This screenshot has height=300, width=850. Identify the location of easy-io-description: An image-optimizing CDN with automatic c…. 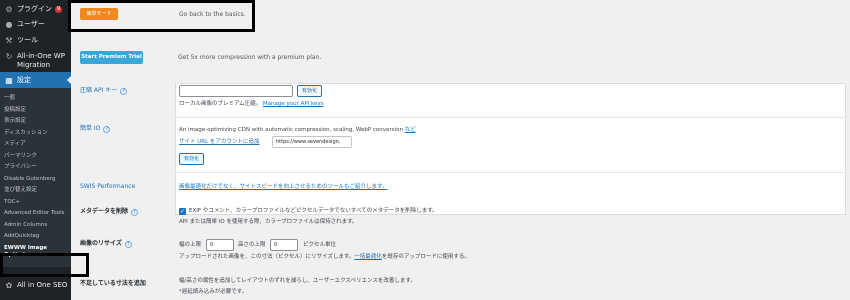
(297, 130).